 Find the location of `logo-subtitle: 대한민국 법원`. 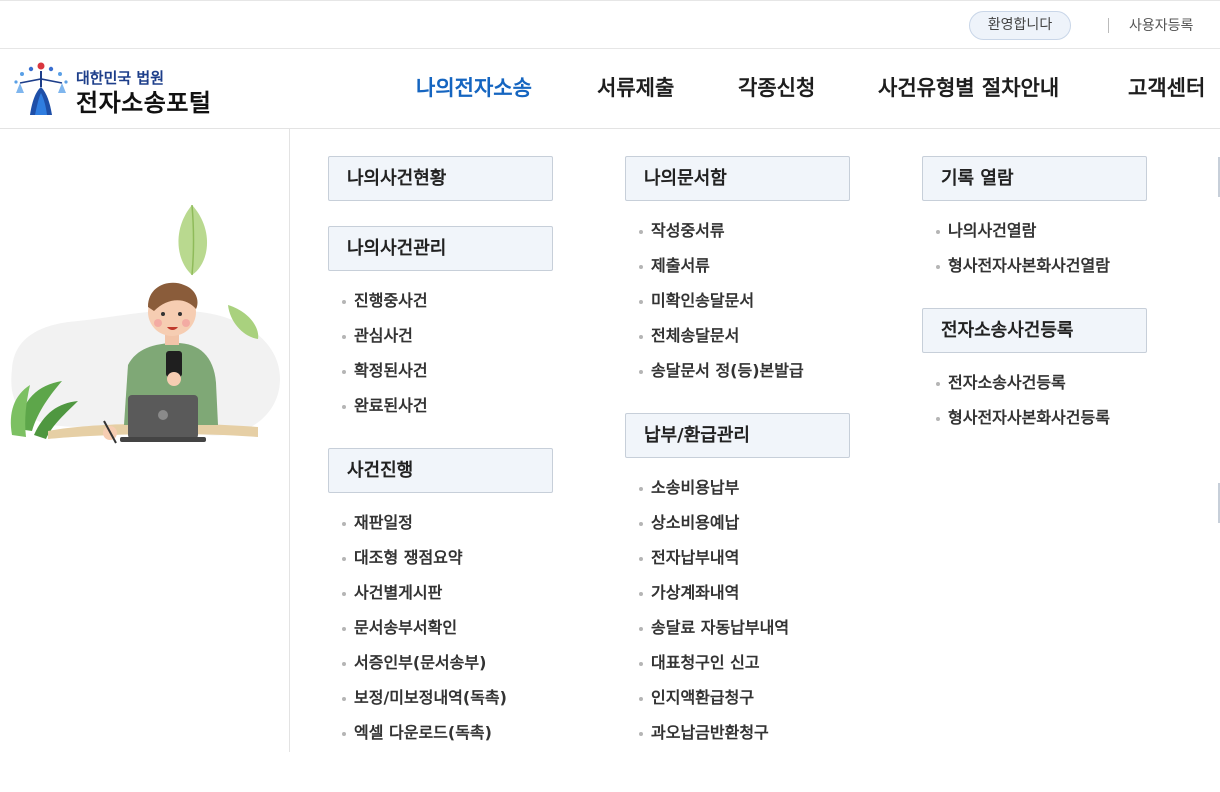

logo-subtitle: 대한민국 법원 is located at coordinates (120, 78).